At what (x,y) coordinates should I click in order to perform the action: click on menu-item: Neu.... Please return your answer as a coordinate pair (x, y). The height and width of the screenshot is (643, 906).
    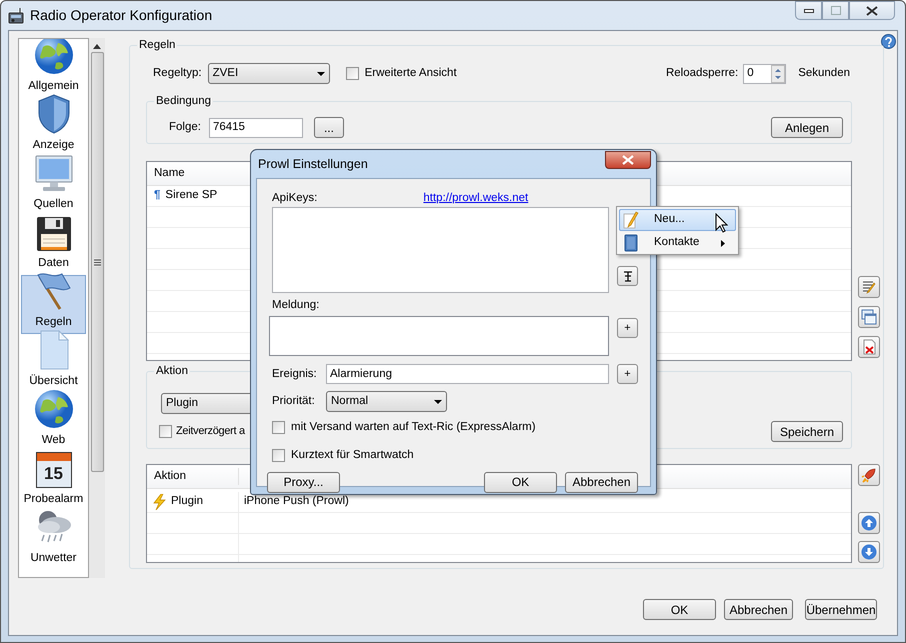
    Looking at the image, I should click on (677, 220).